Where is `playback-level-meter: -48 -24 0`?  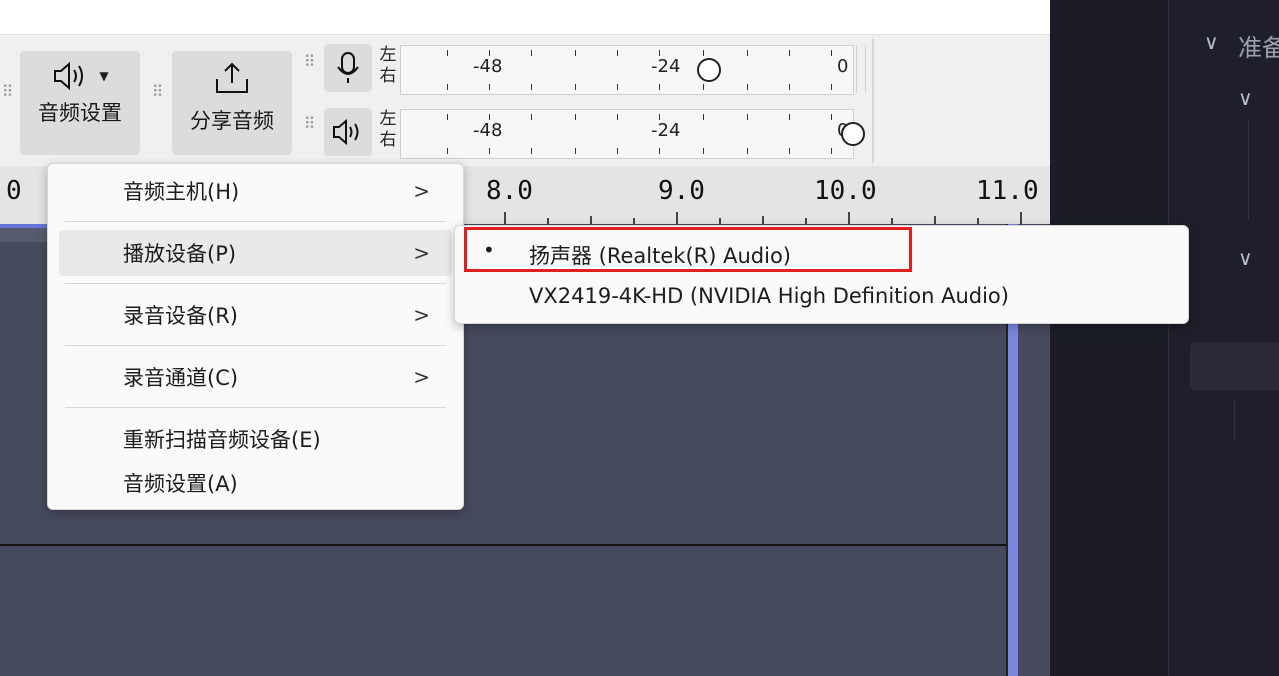 playback-level-meter: -48 -24 0 is located at coordinates (632, 134).